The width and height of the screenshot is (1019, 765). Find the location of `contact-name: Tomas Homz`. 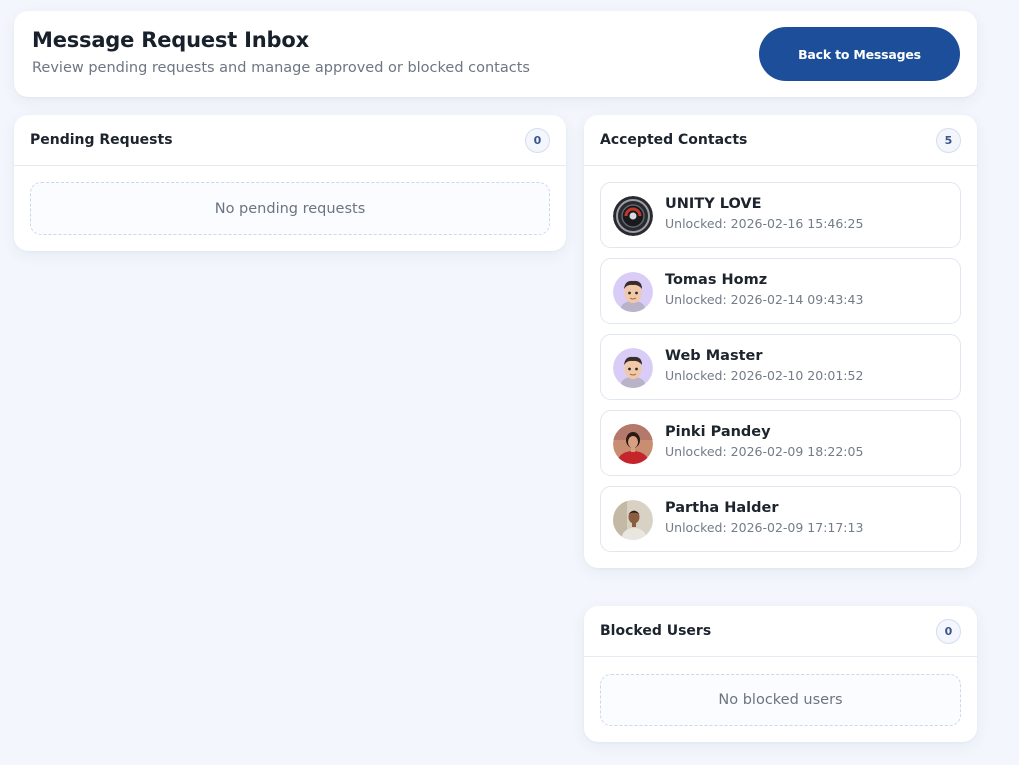

contact-name: Tomas Homz is located at coordinates (716, 280).